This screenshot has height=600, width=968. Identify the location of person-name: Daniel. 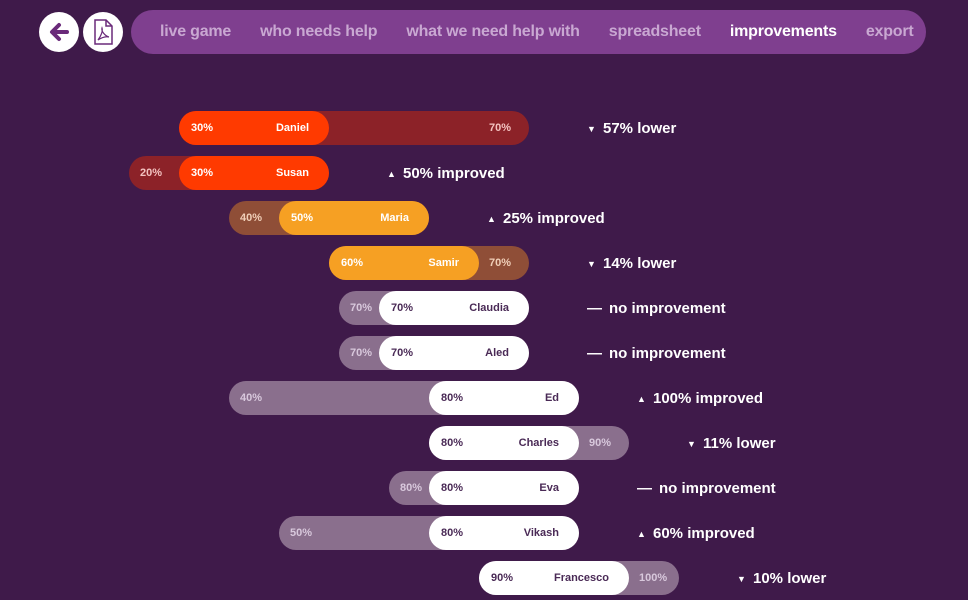
(292, 128).